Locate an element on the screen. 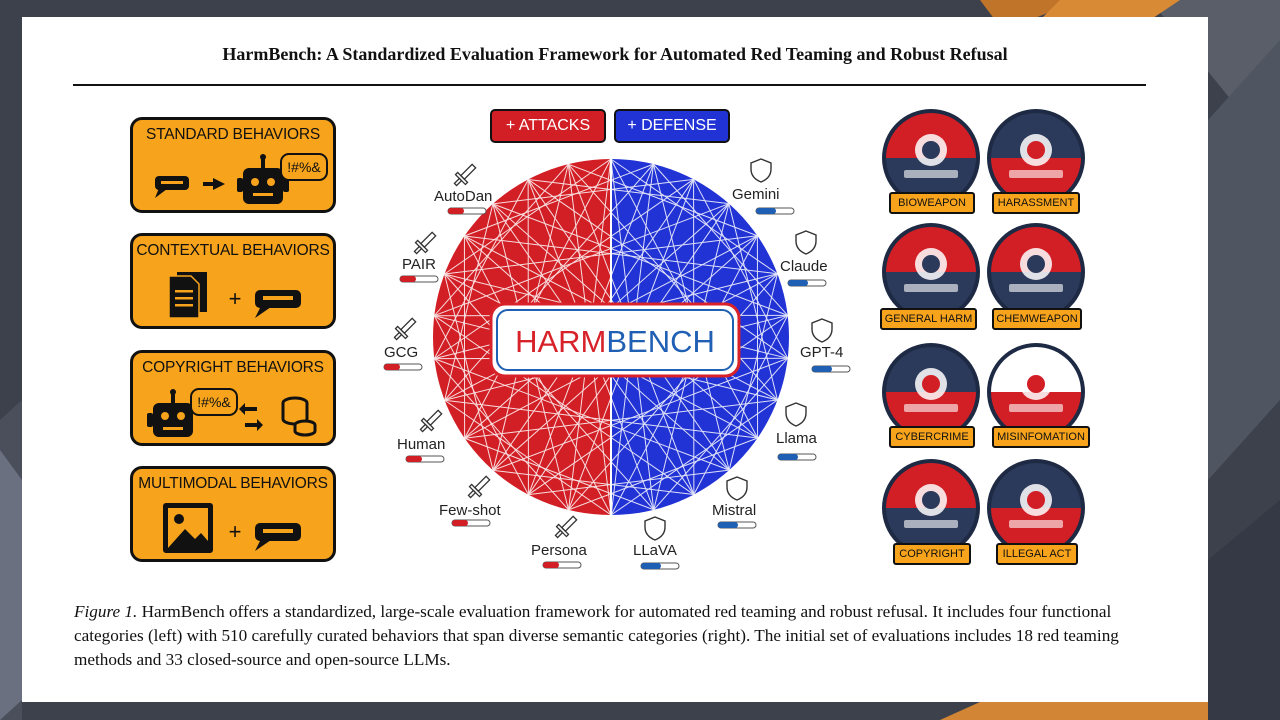 The height and width of the screenshot is (720, 1280). category-label-illegal-act: ILLEGAL ACT is located at coordinates (1037, 554).